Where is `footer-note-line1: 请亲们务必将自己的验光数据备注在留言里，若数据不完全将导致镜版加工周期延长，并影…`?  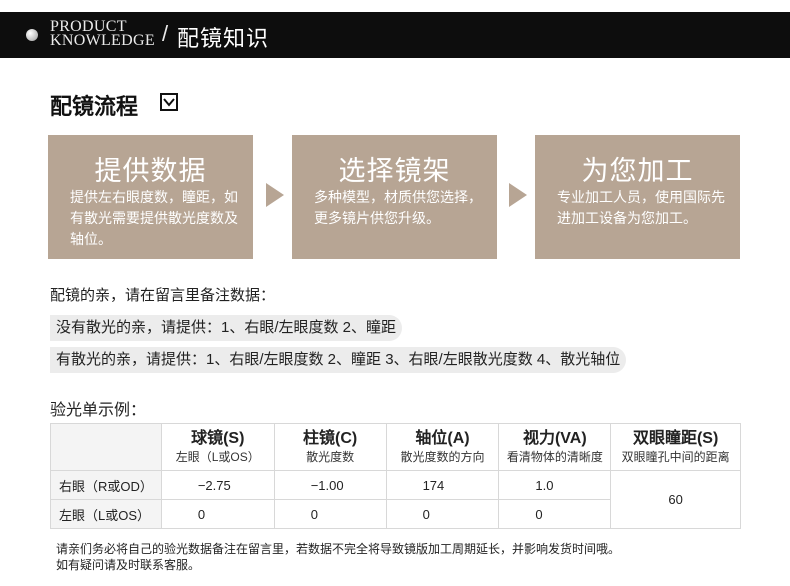
footer-note-line1: 请亲们务必将自己的验光数据备注在留言里，若数据不完全将导致镜版加工周期延长，并影… is located at coordinates (338, 549).